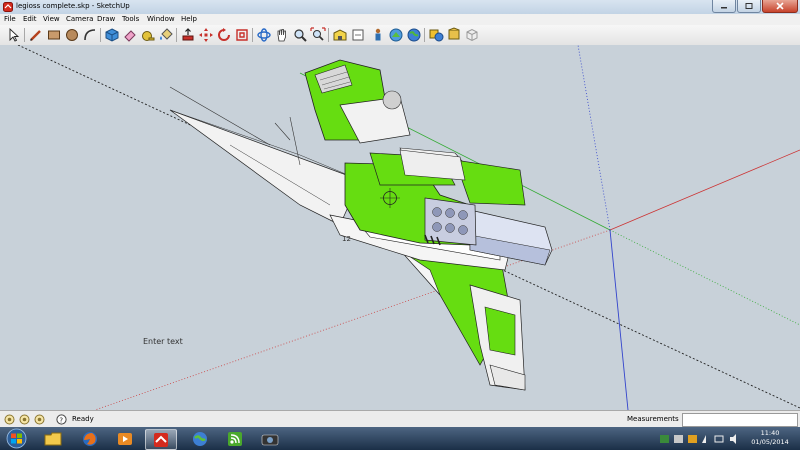 The height and width of the screenshot is (450, 800). I want to click on taskbar-clock: 11:40 01/05/2014, so click(770, 438).